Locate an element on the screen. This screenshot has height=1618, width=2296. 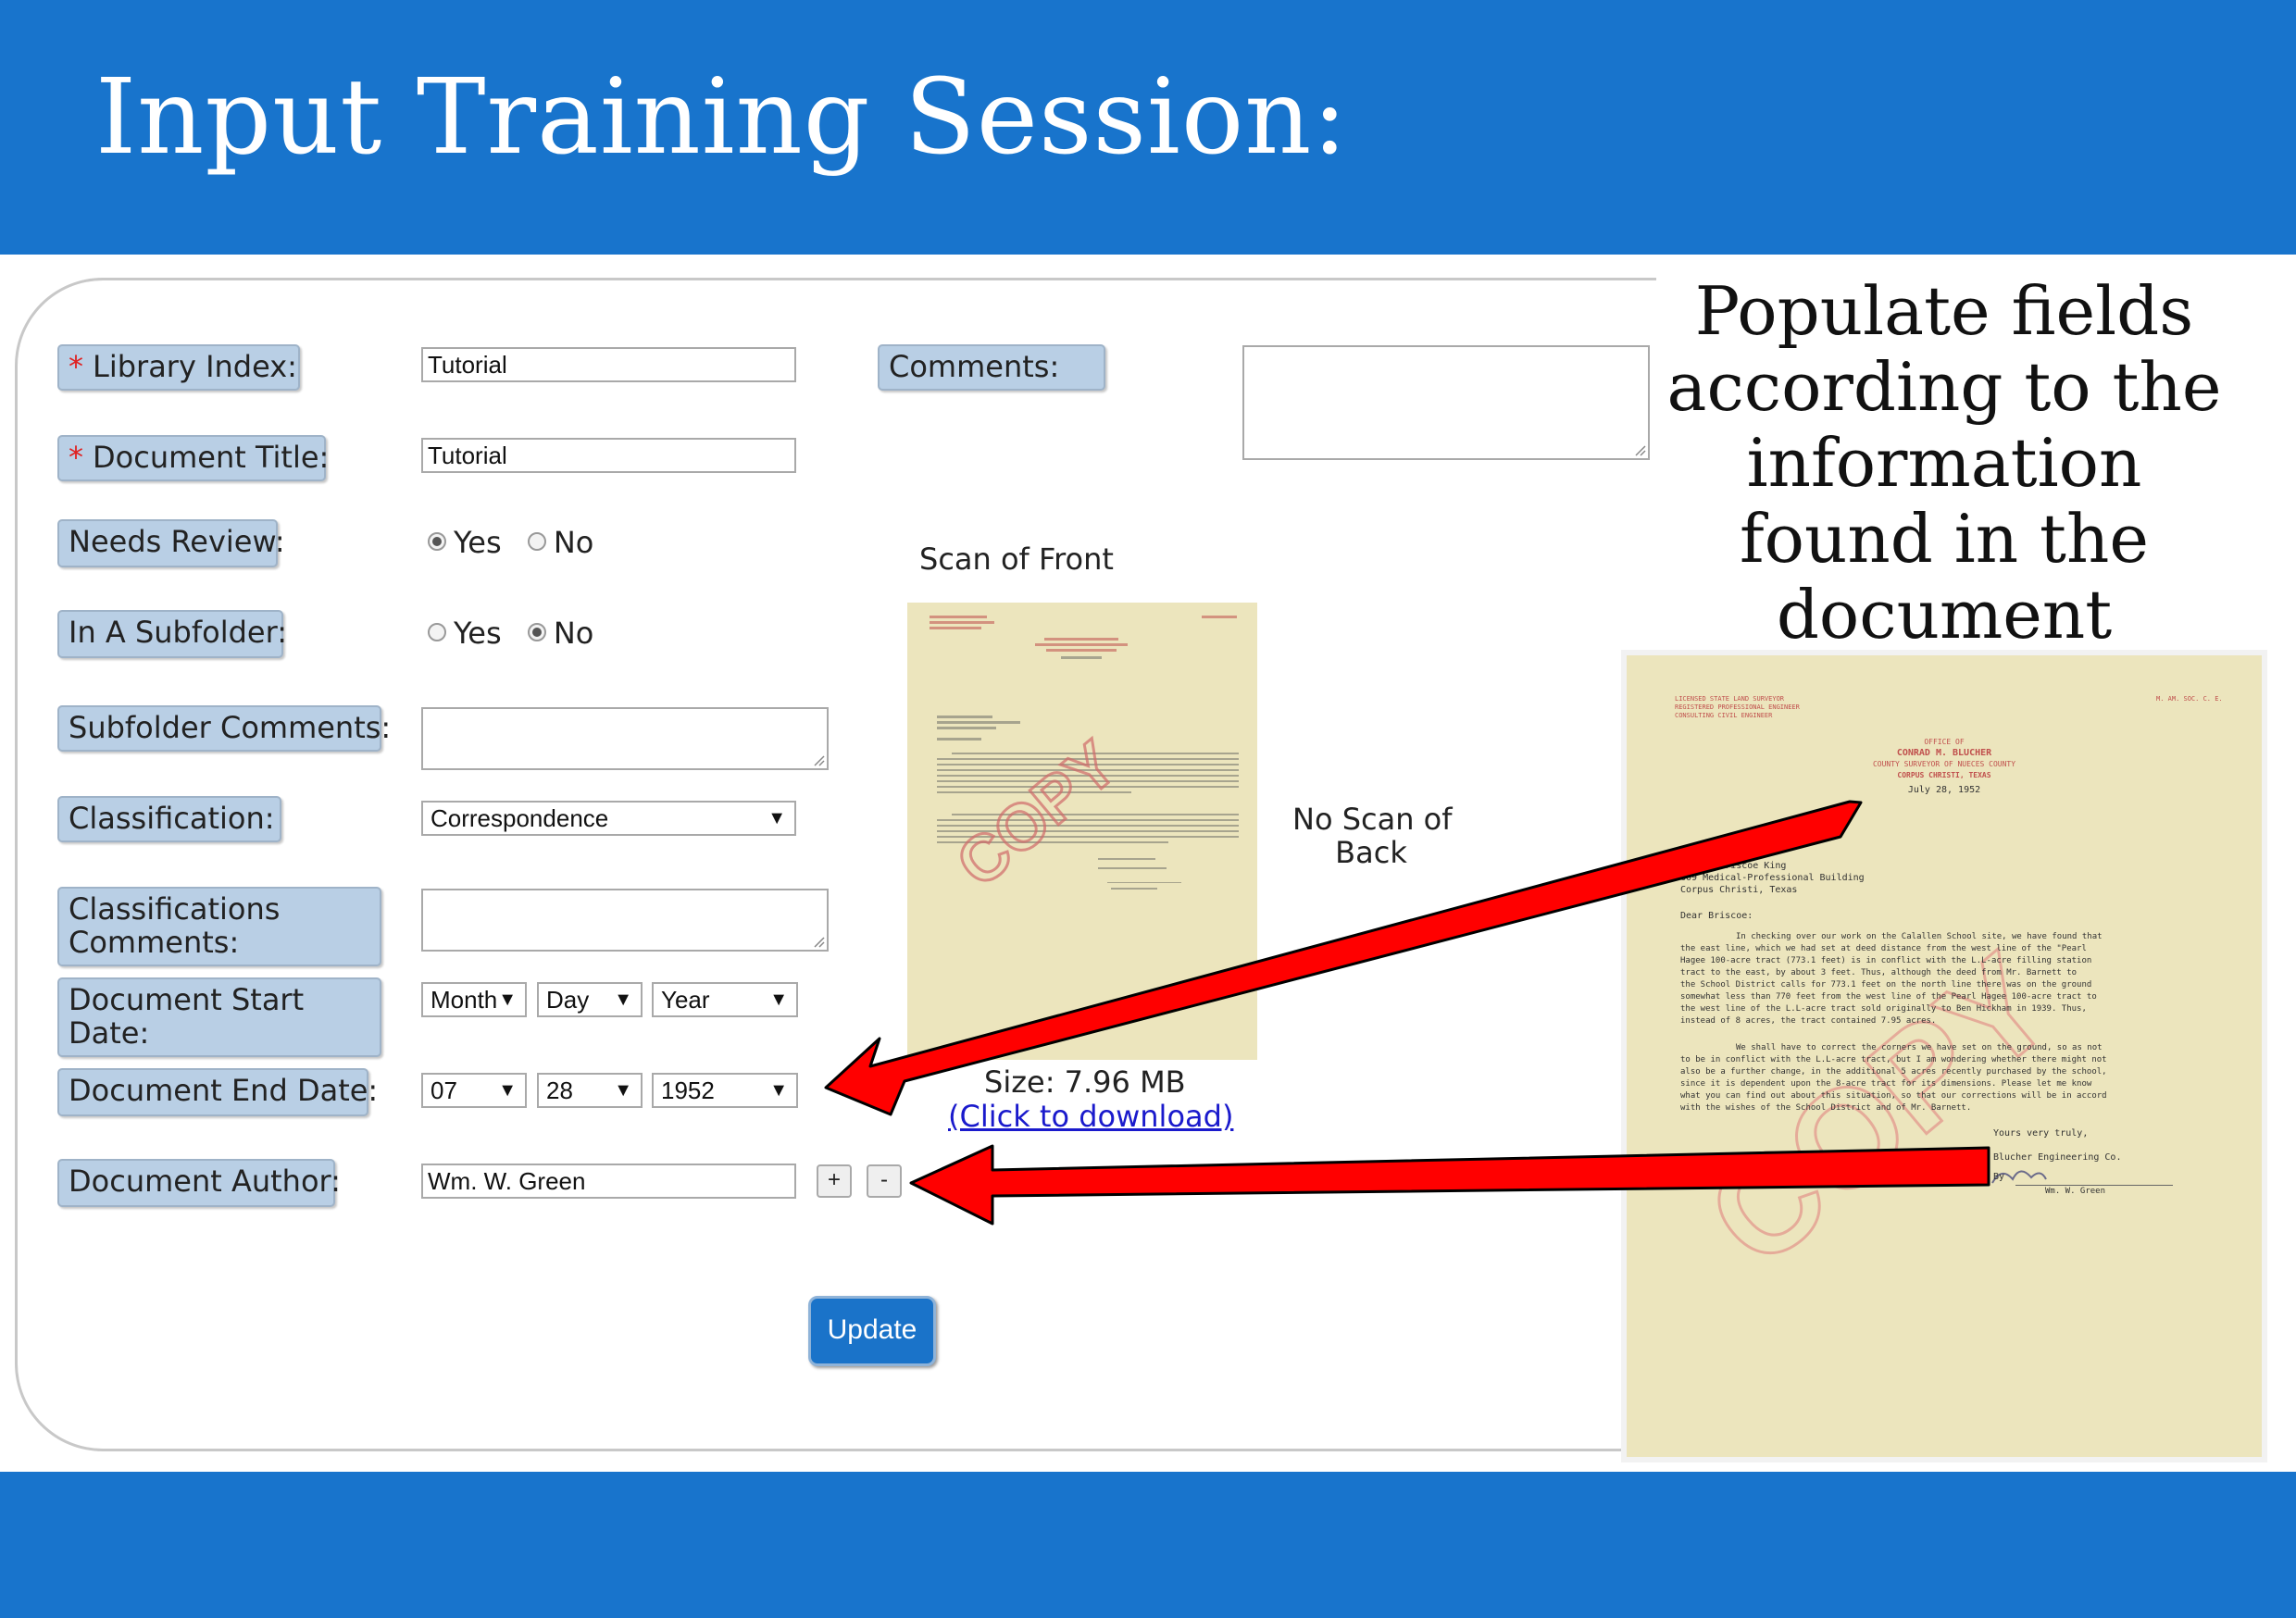
footer-bar is located at coordinates (1148, 1545).